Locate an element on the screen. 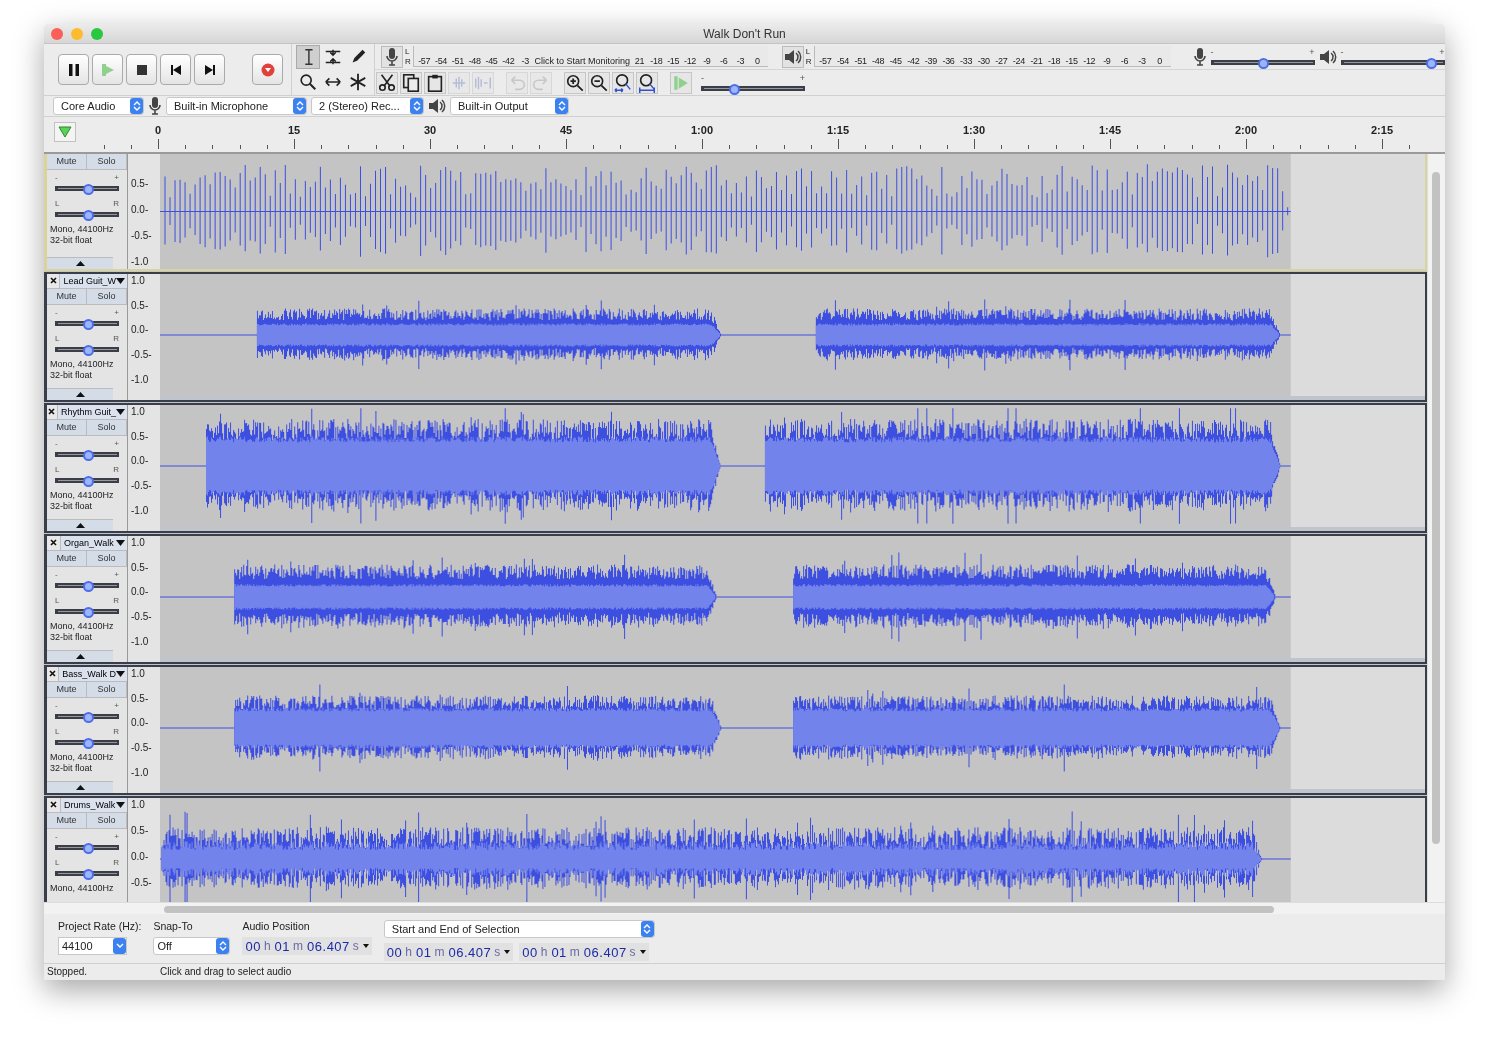 The width and height of the screenshot is (1487, 1044). playback-meter-button is located at coordinates (792, 56).